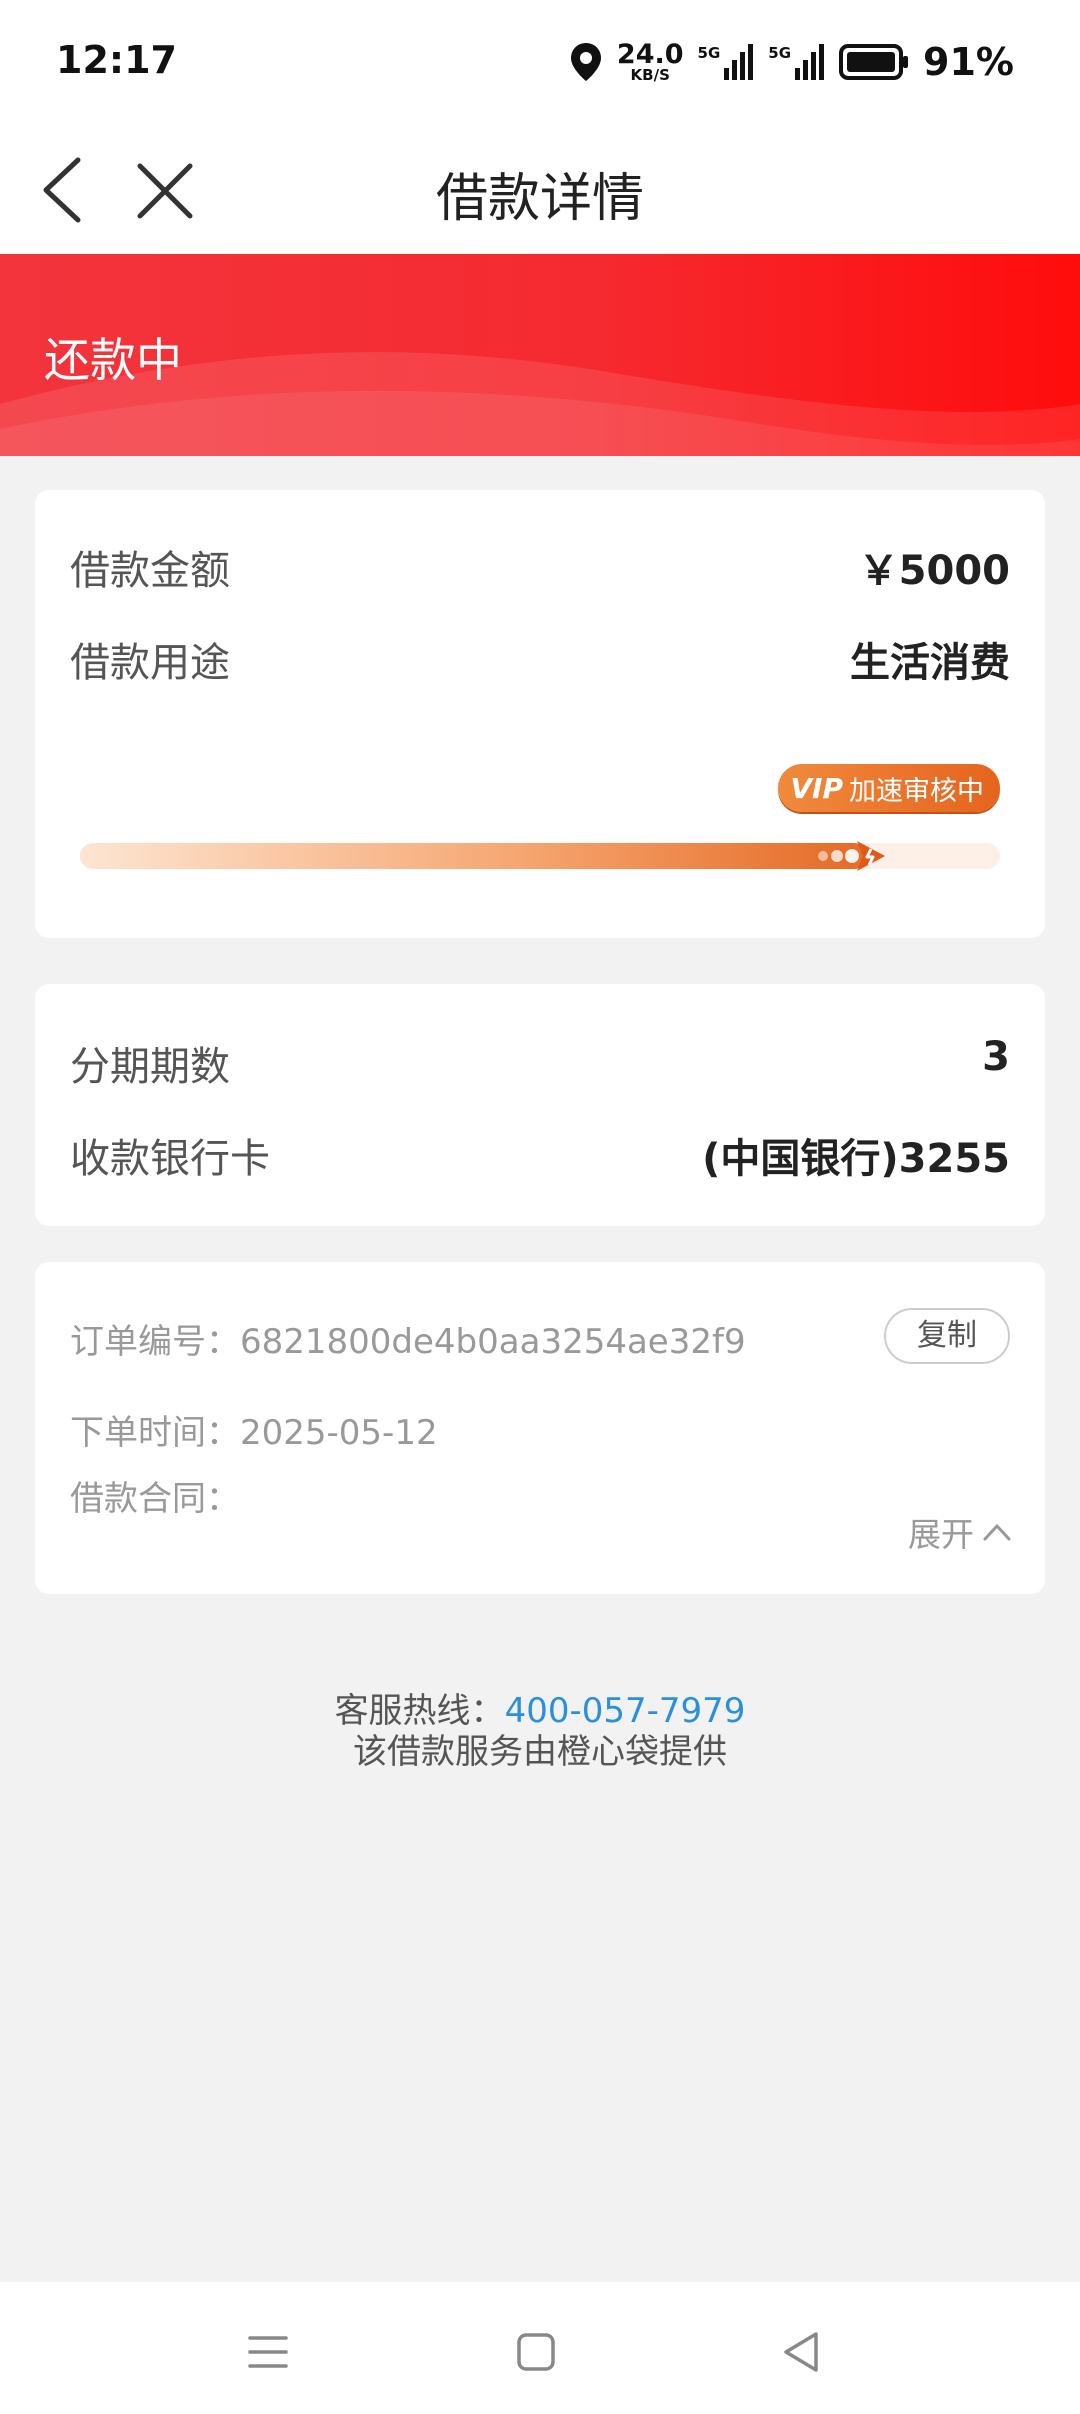  What do you see at coordinates (155, 1499) in the screenshot?
I see `loan-contract-label: 借款合同：` at bounding box center [155, 1499].